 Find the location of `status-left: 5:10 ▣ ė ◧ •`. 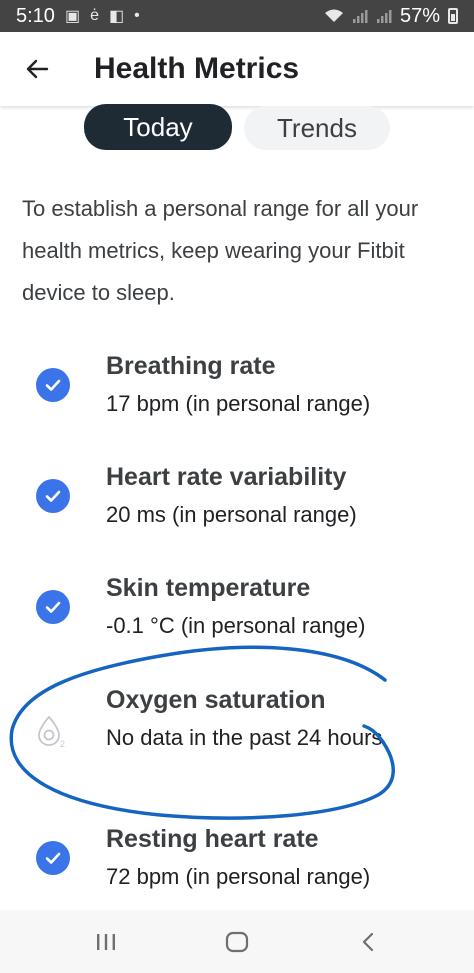

status-left: 5:10 ▣ ė ◧ • is located at coordinates (78, 16).